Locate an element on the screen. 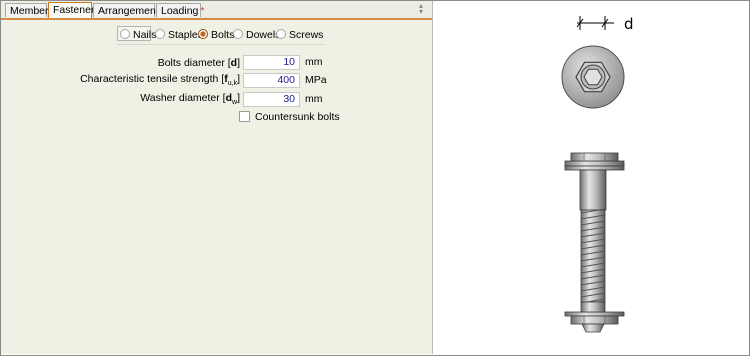 The image size is (750, 357). radio-bolts: Bolts is located at coordinates (216, 35).